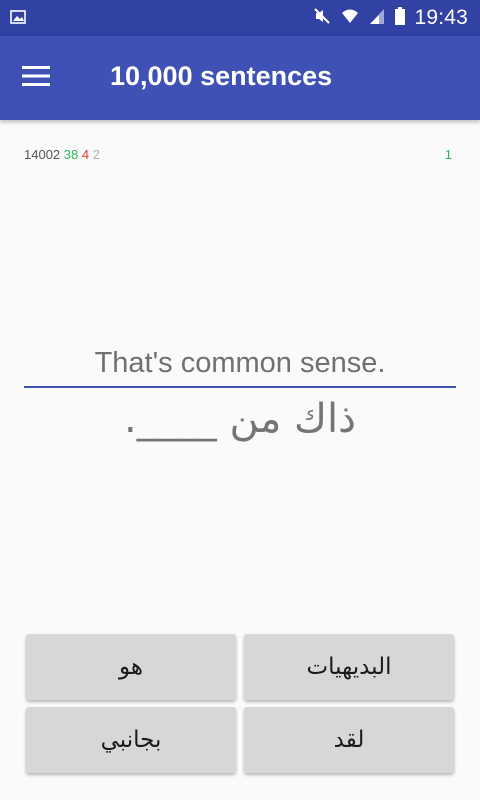 The height and width of the screenshot is (800, 480). Describe the element at coordinates (131, 667) in the screenshot. I see `answer-button: هو` at that location.